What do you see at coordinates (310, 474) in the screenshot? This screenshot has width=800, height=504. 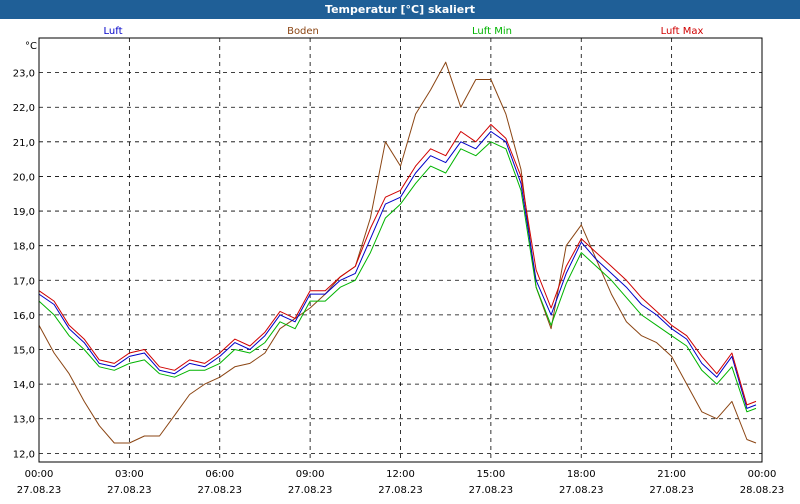 I see `x-tick-time-label: 09:00` at bounding box center [310, 474].